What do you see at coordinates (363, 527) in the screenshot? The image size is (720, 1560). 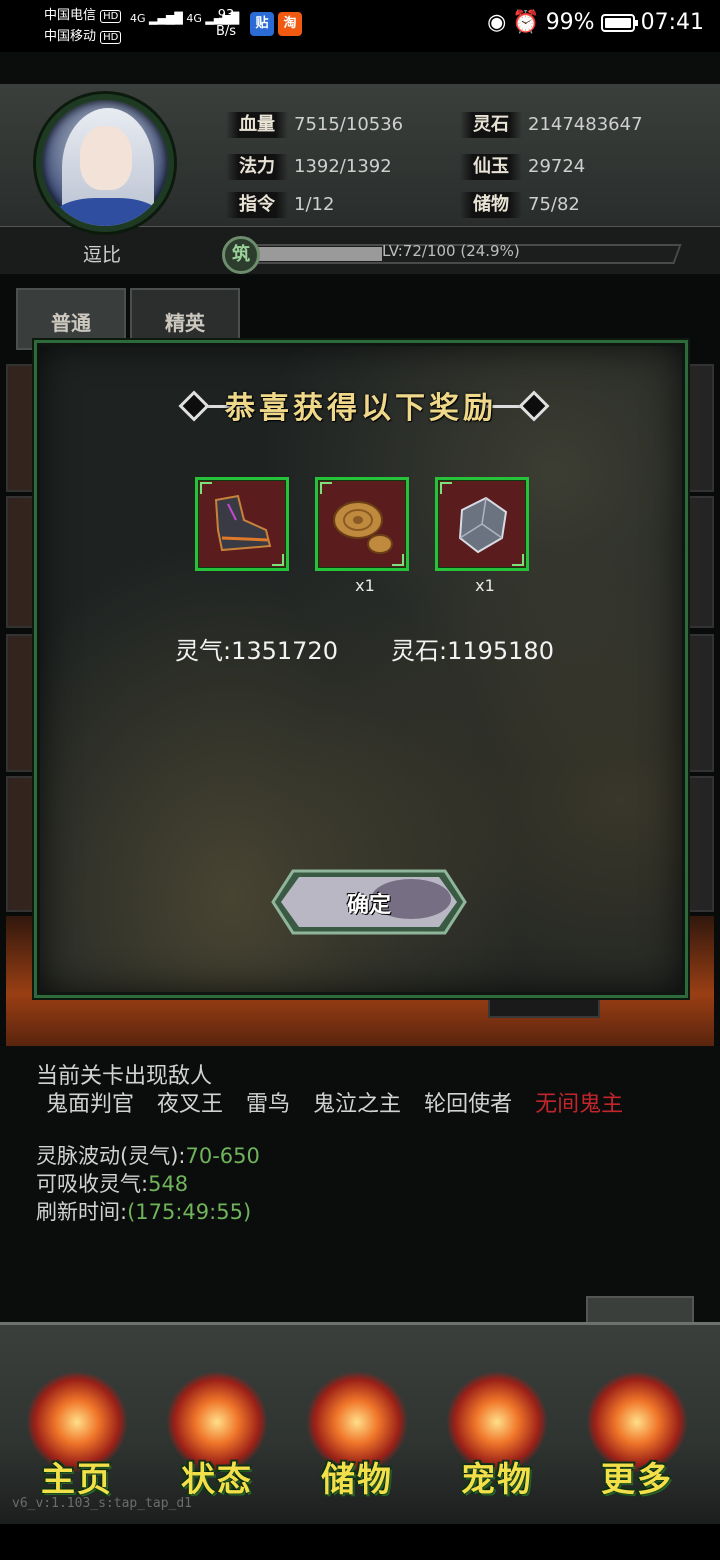 I see `wood-log-icon` at bounding box center [363, 527].